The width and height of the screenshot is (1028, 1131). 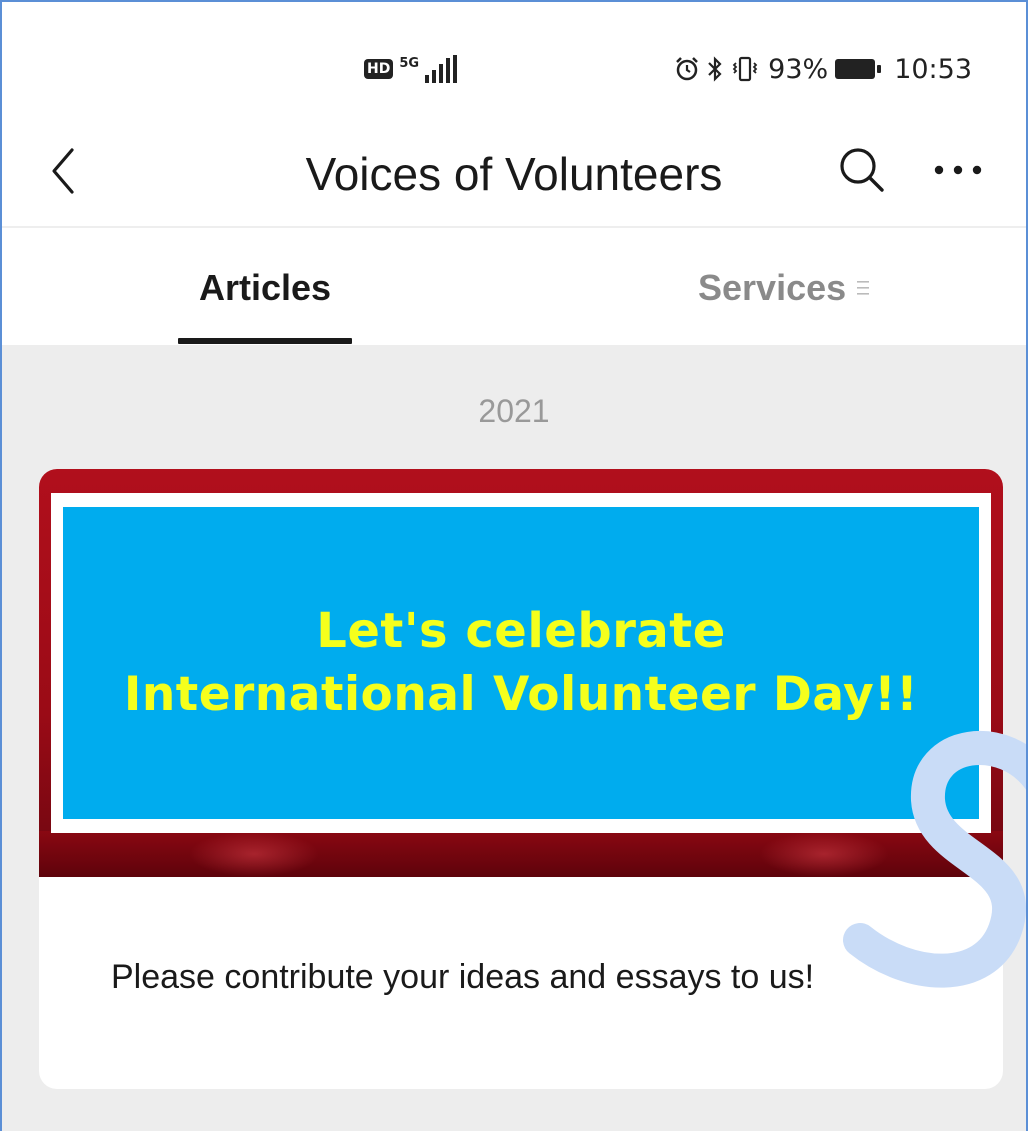 I want to click on active-tab-indicator, so click(x=265, y=341).